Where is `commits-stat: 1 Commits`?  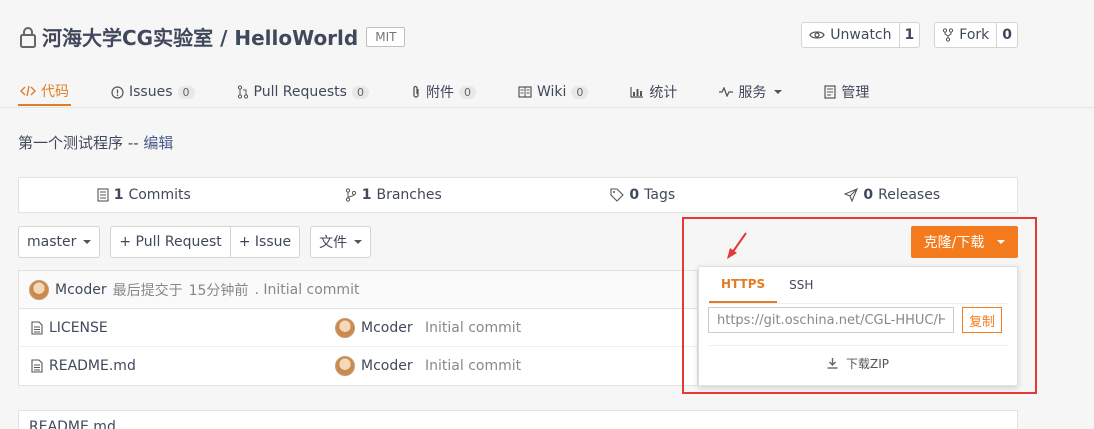
commits-stat: 1 Commits is located at coordinates (144, 195).